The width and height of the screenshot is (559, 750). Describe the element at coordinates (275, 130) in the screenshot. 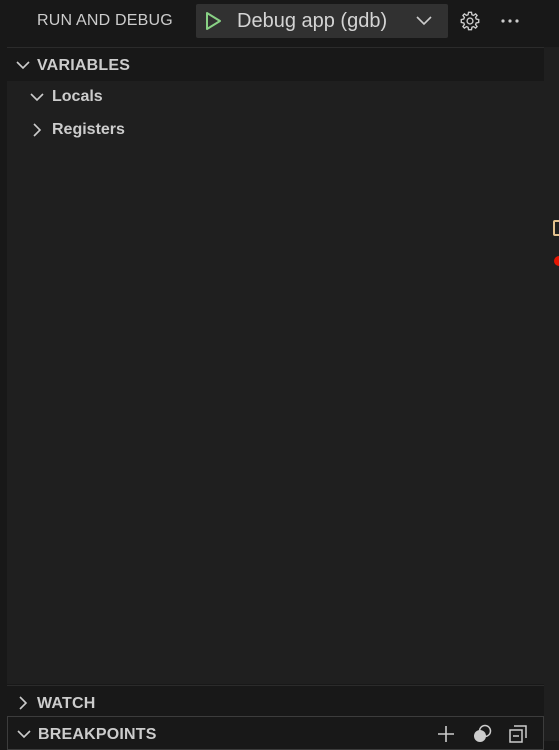

I see `scope-registers: Registers` at that location.